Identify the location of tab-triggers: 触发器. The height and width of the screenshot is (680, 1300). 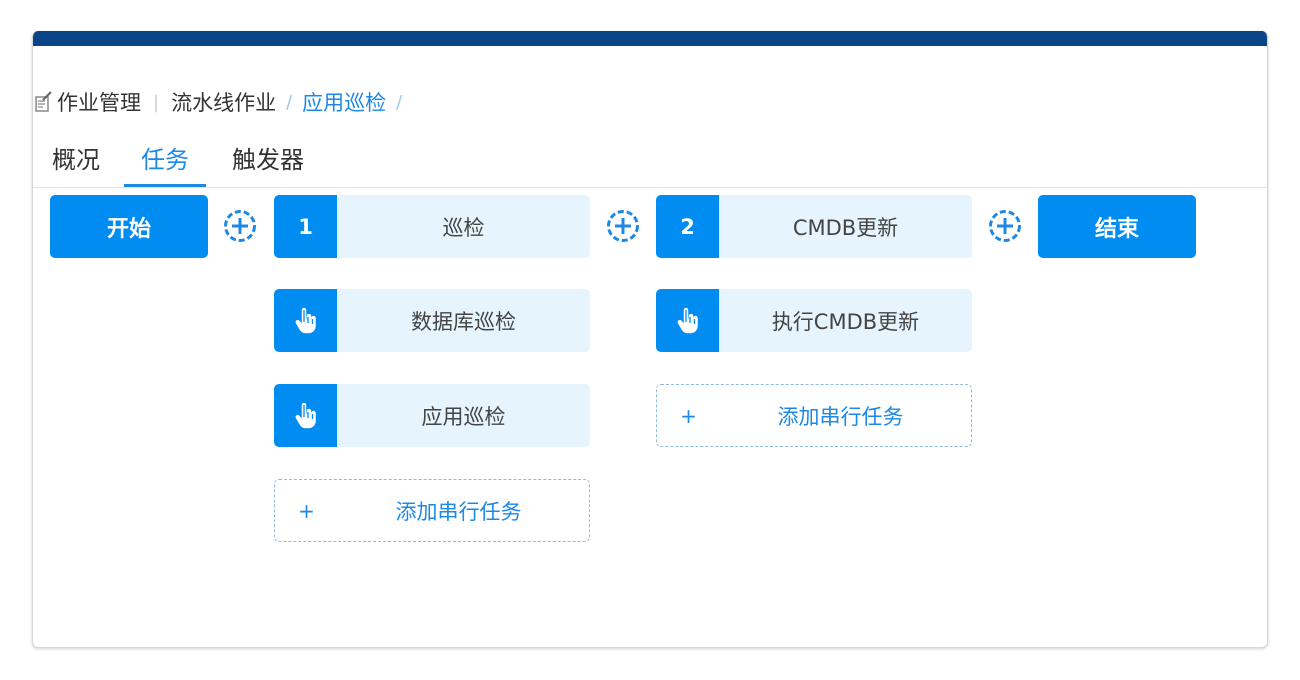
(268, 165).